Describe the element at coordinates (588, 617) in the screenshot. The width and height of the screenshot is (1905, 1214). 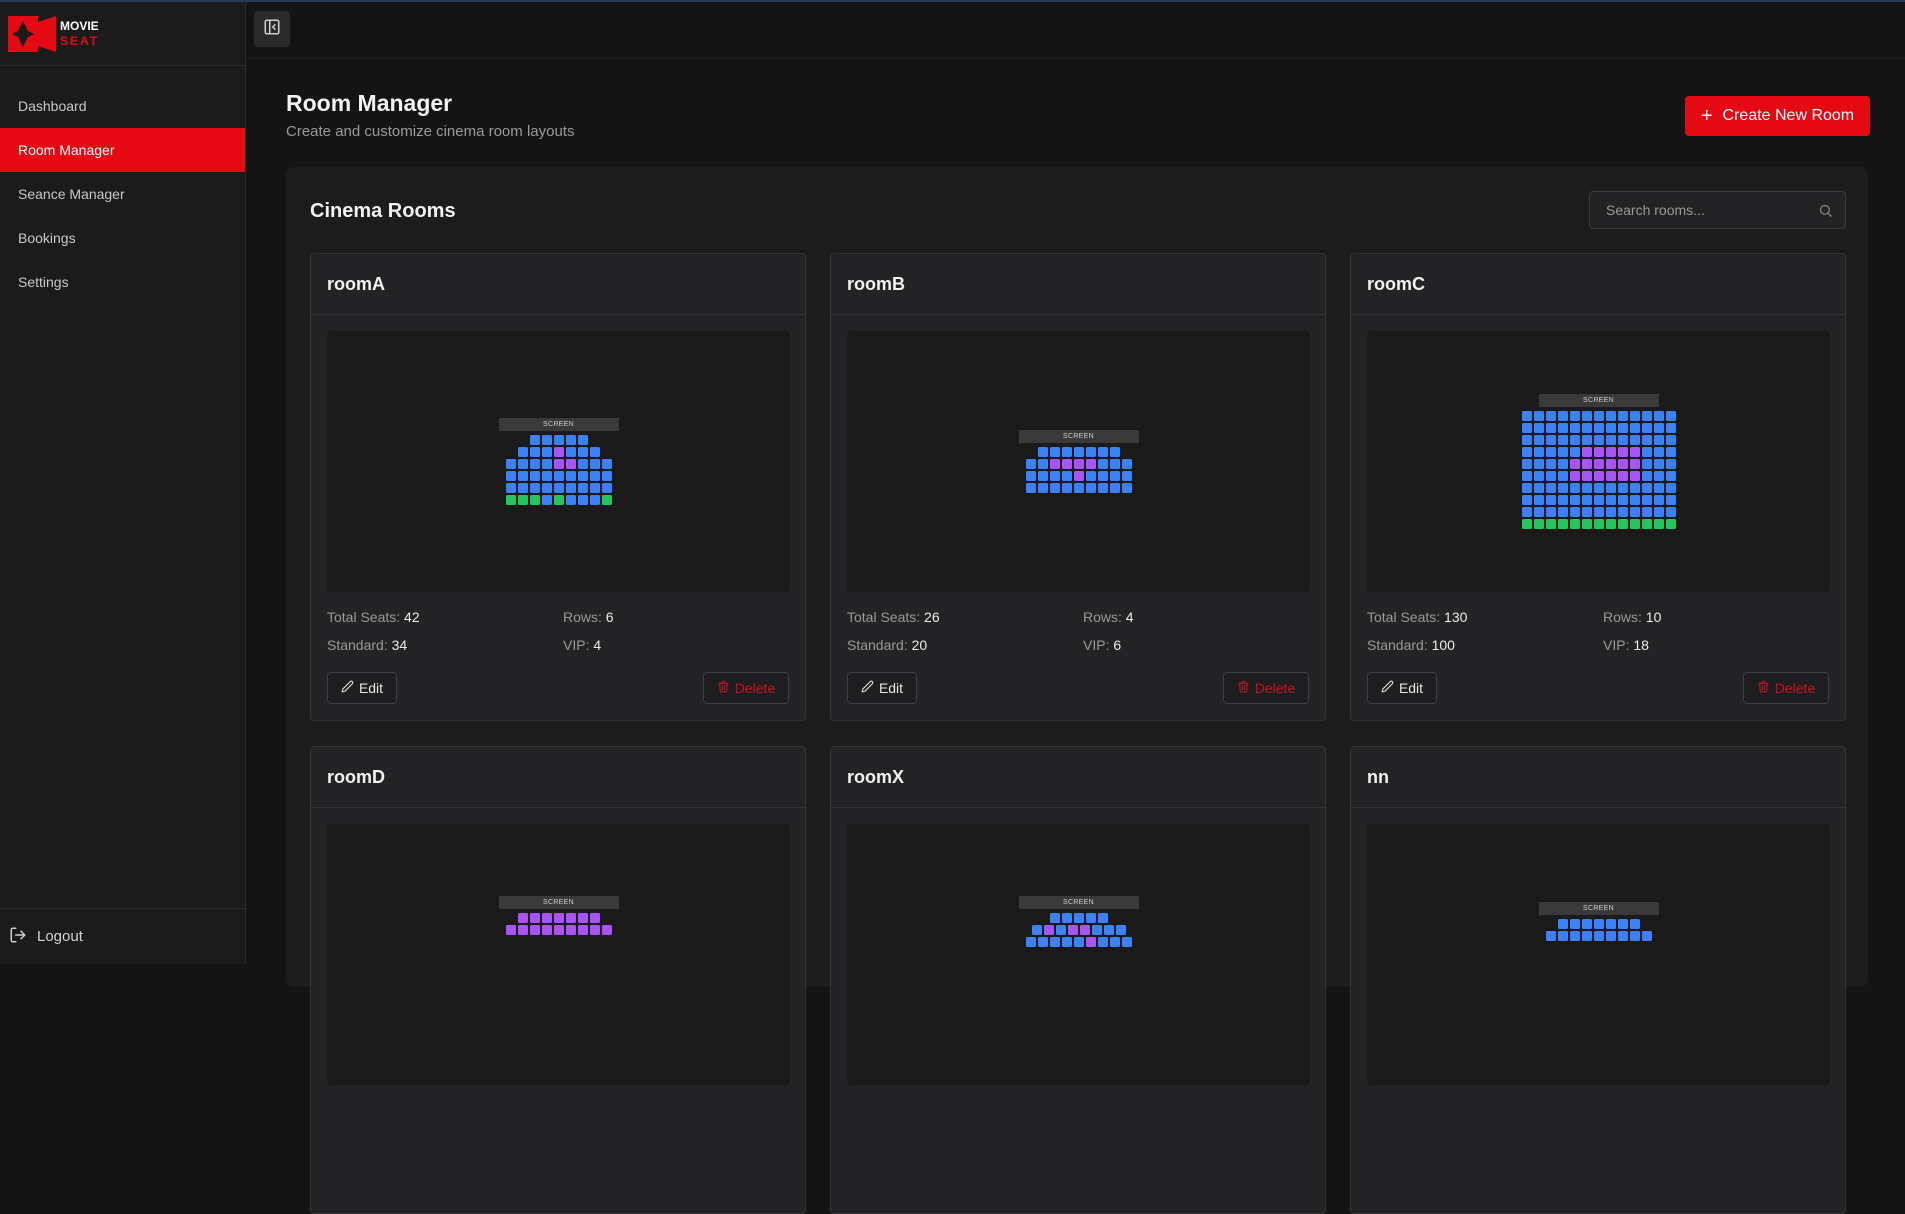
I see `rows-stat: Rows: 6` at that location.